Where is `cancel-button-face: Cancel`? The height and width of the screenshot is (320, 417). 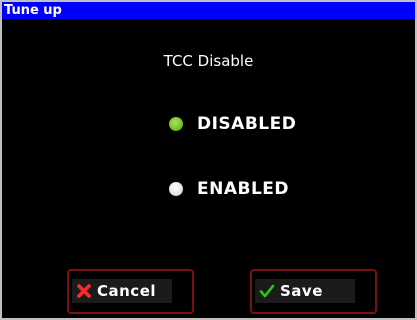 cancel-button-face: Cancel is located at coordinates (122, 291).